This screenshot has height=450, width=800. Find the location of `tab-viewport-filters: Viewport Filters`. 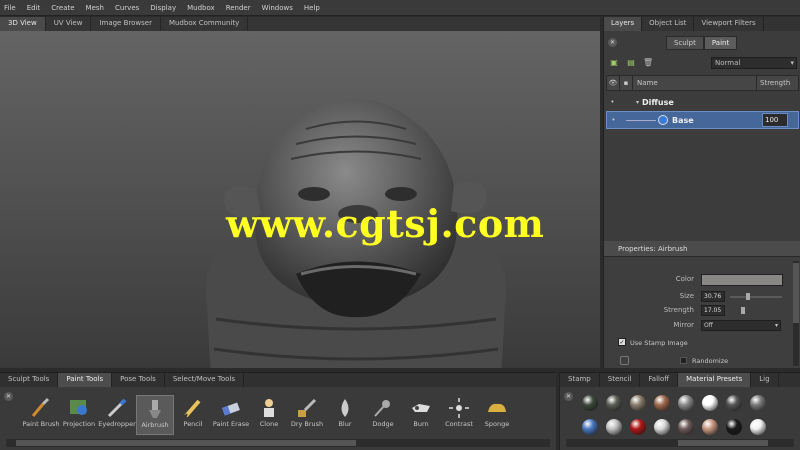

tab-viewport-filters: Viewport Filters is located at coordinates (729, 24).